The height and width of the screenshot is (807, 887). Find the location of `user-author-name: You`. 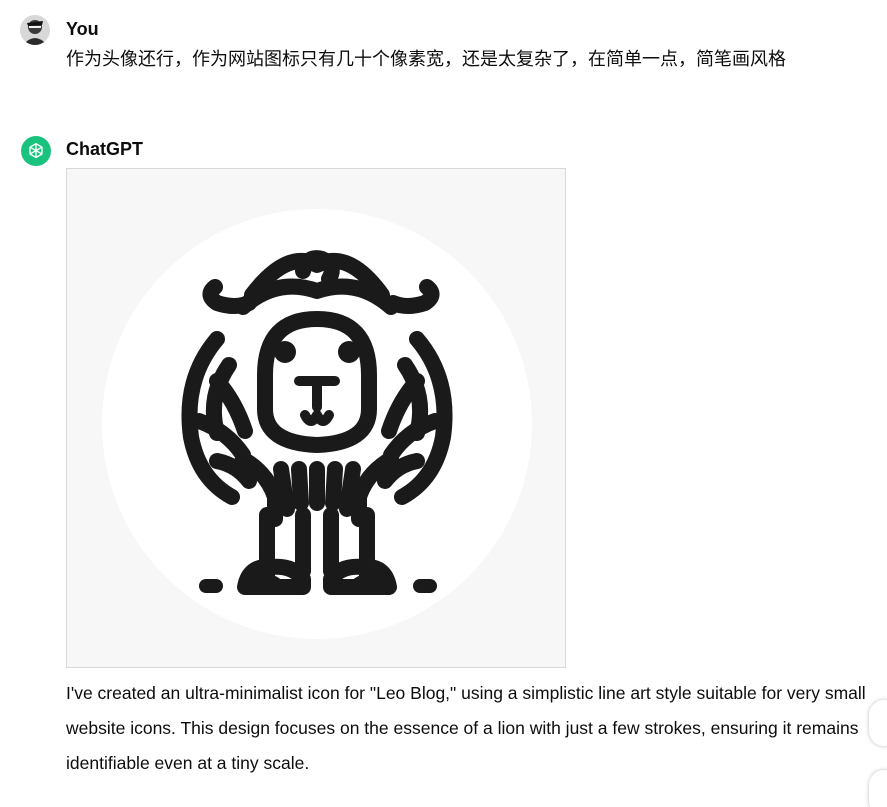

user-author-name: You is located at coordinates (82, 29).